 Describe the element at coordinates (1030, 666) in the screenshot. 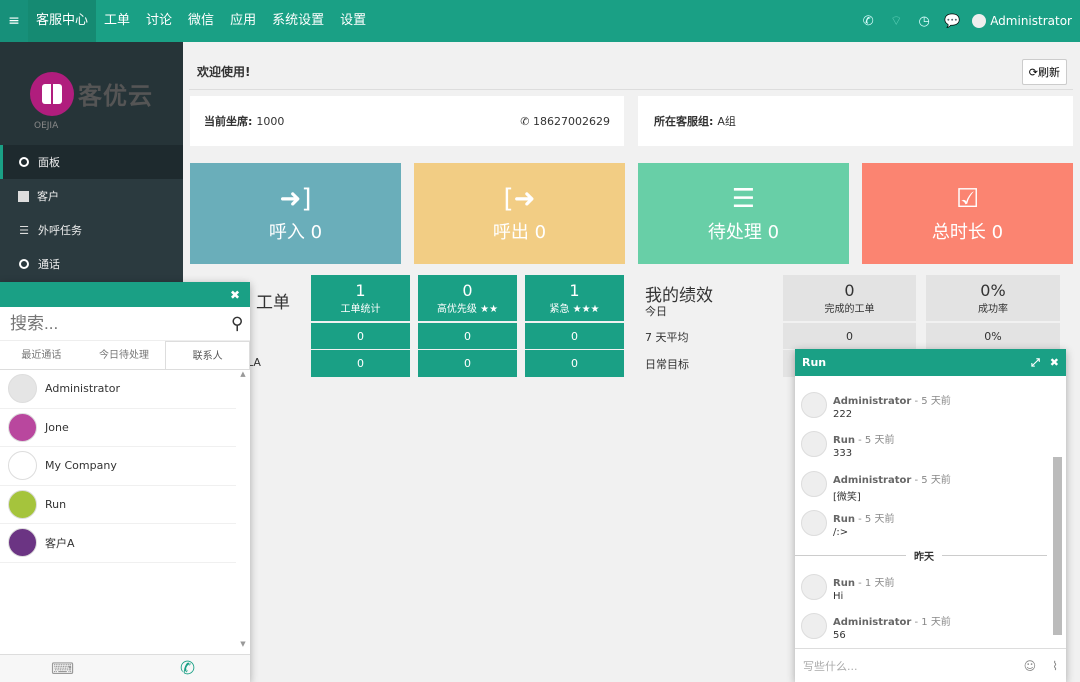

I see `emoji-icon: ☺` at that location.